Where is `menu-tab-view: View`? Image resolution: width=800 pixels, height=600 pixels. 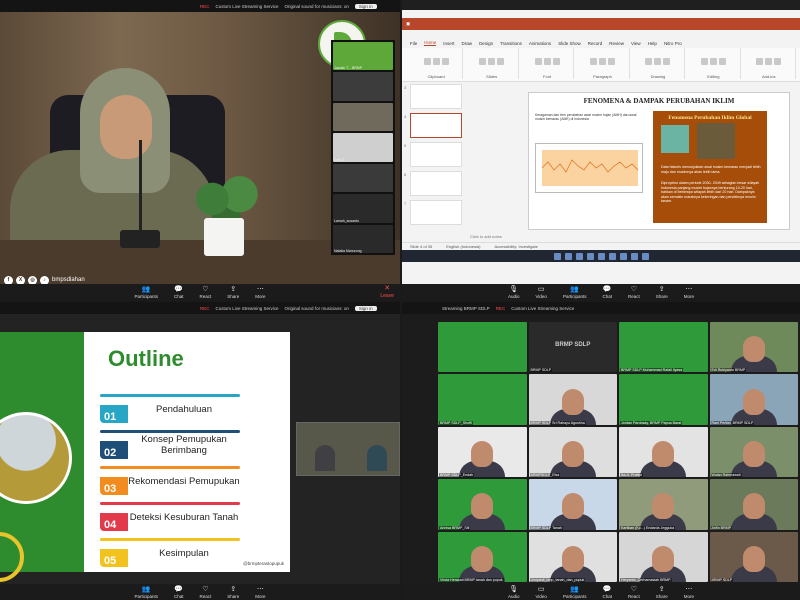 menu-tab-view: View is located at coordinates (636, 43).